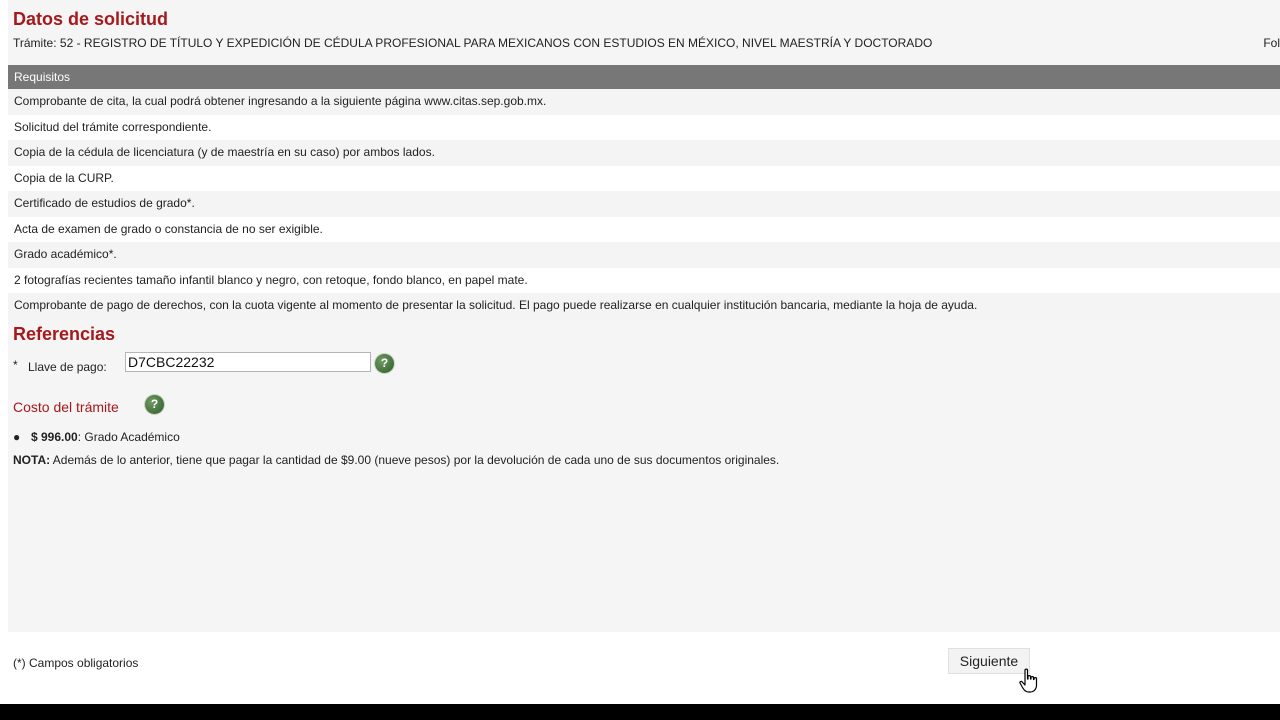 The image size is (1280, 720). Describe the element at coordinates (640, 712) in the screenshot. I see `taskbar-strip` at that location.